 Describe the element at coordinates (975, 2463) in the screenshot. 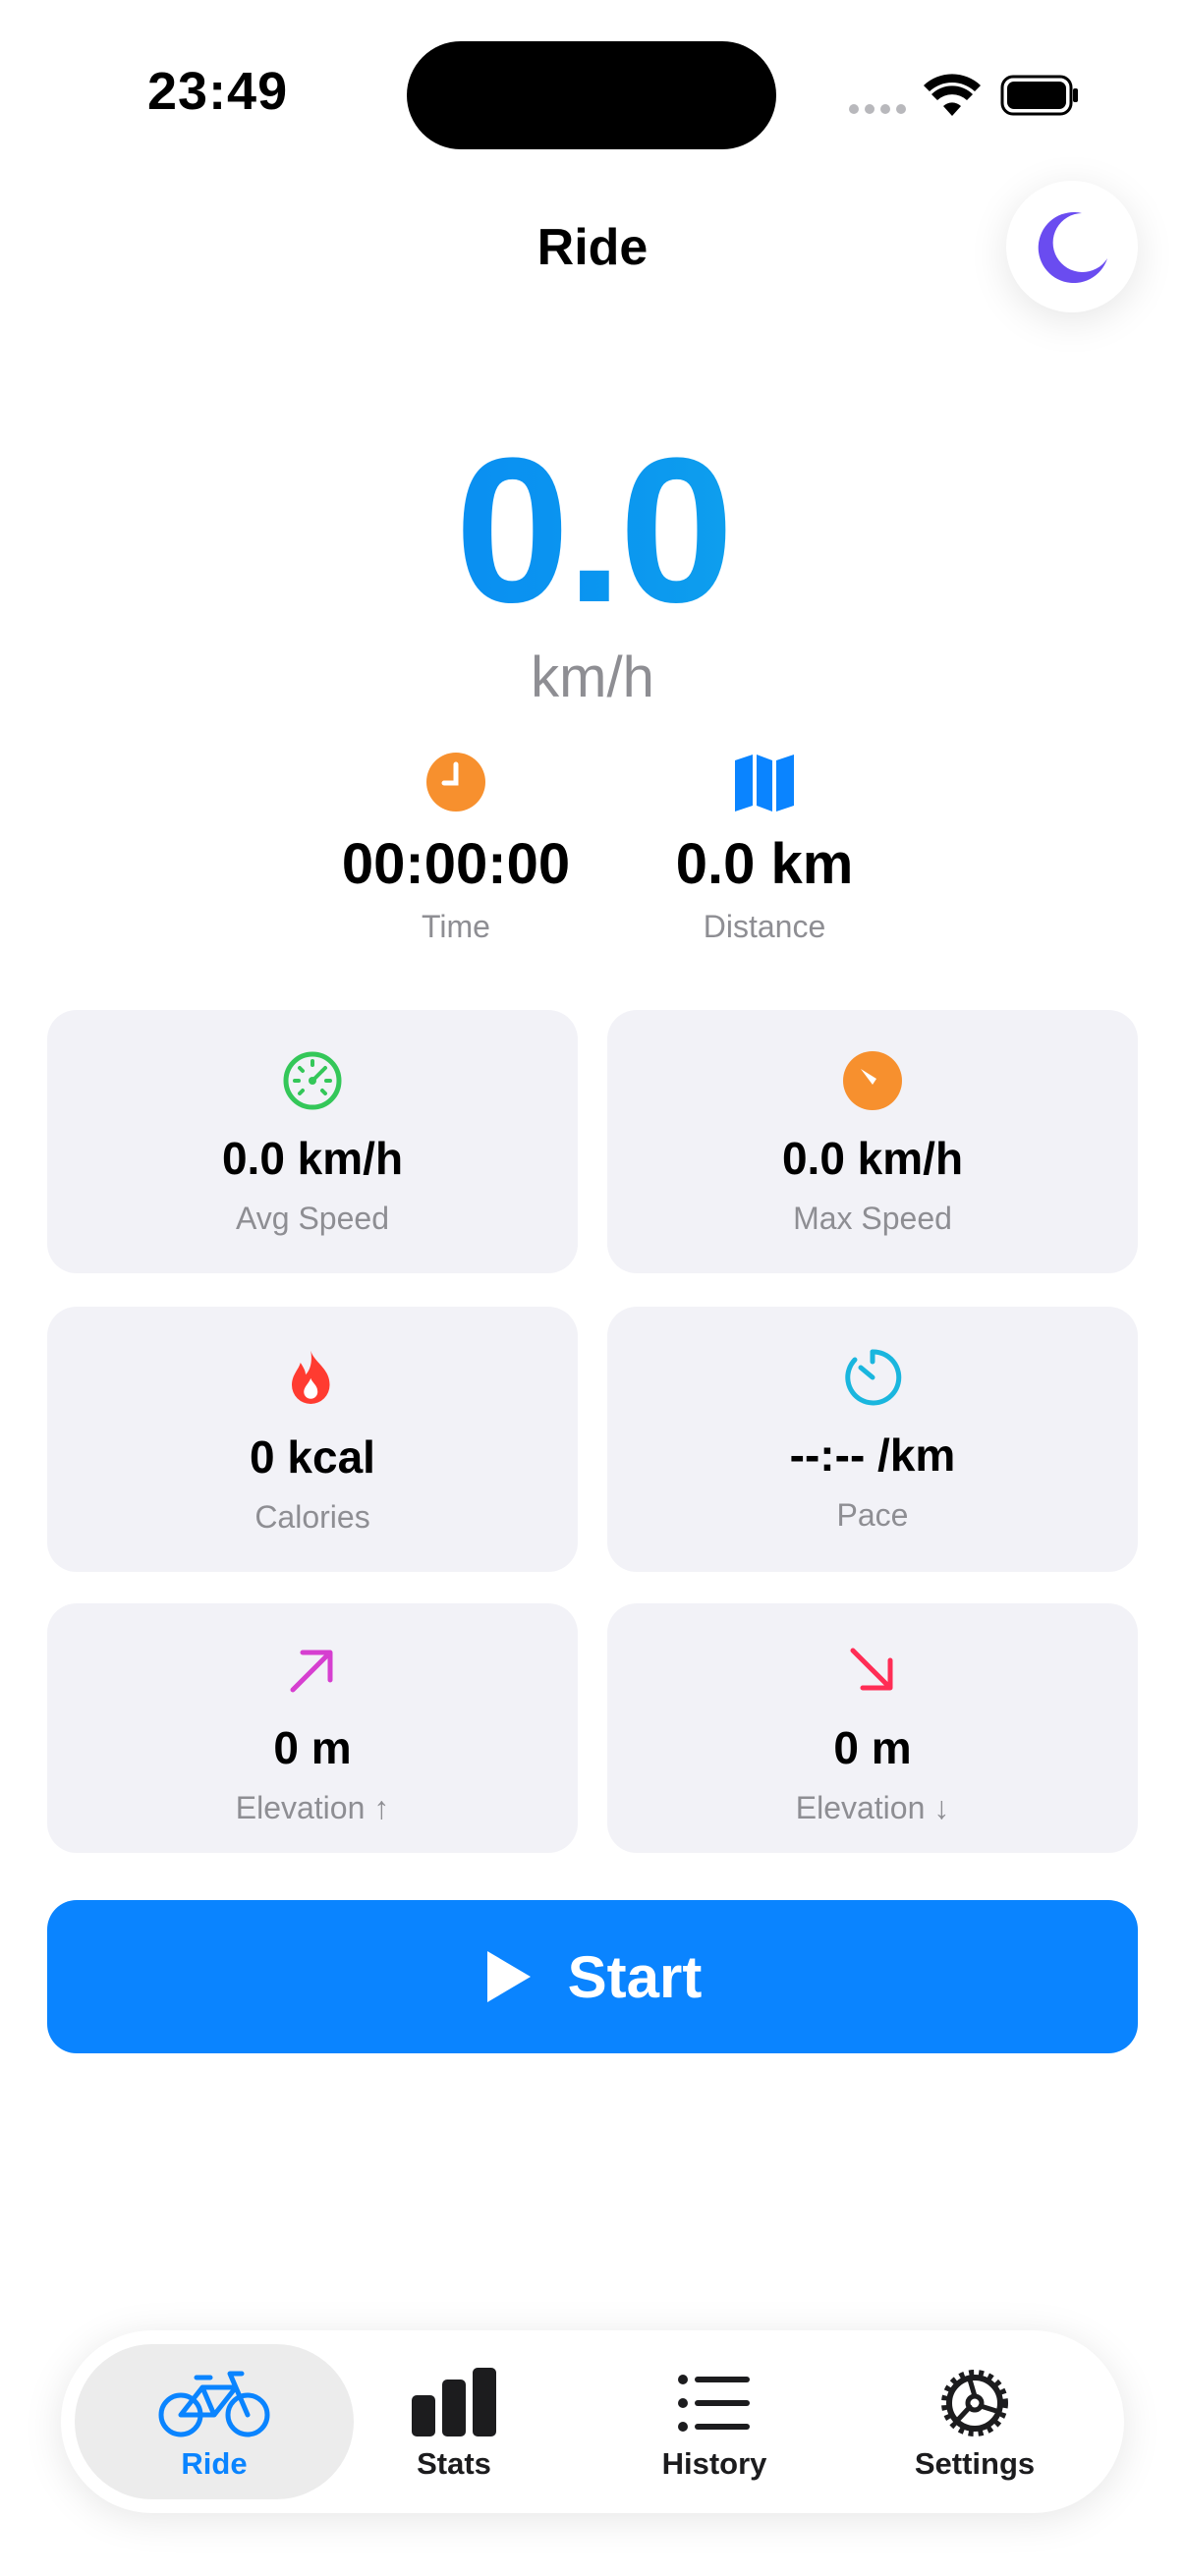

I see `tab-settings-label: Settings` at that location.